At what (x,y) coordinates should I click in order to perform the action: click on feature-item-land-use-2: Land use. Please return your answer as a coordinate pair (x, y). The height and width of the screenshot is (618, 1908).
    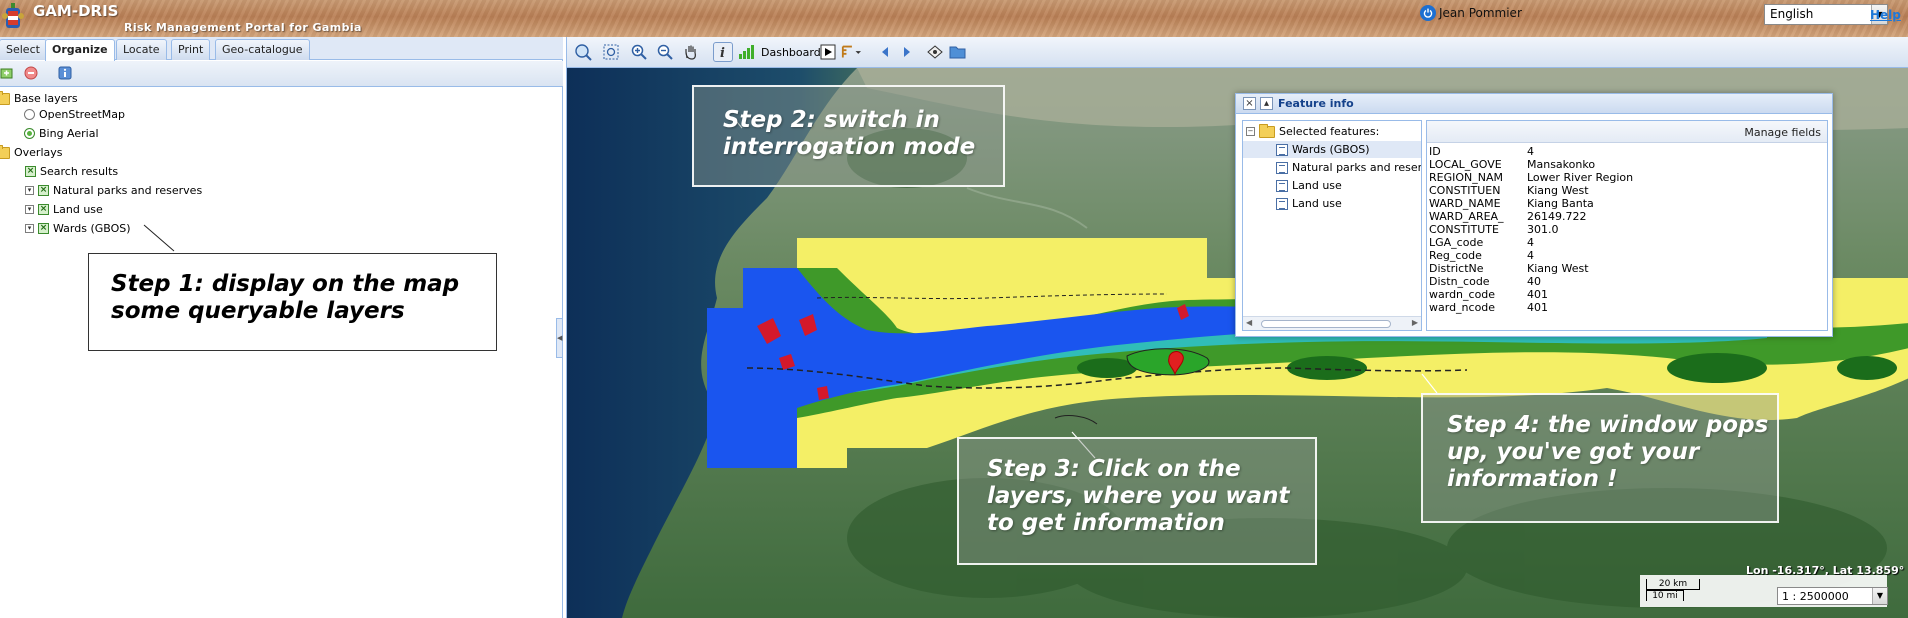
    Looking at the image, I should click on (1309, 203).